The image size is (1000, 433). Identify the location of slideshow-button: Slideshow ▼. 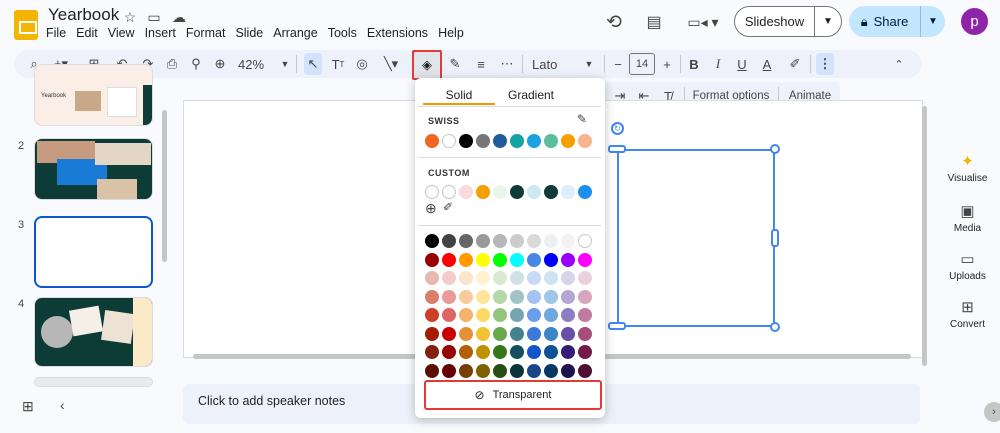
(788, 21).